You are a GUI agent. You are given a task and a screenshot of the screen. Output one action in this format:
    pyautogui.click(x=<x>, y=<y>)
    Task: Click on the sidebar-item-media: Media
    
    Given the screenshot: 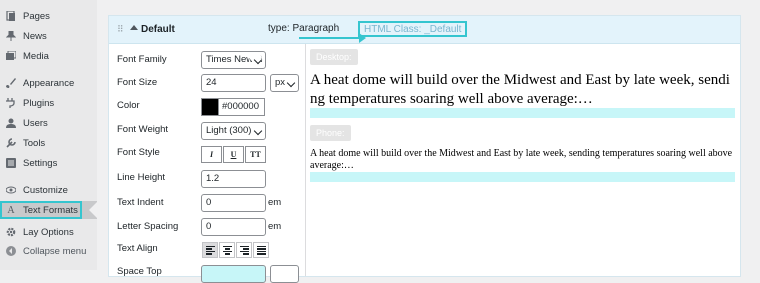 What is the action you would take?
    pyautogui.click(x=48, y=56)
    